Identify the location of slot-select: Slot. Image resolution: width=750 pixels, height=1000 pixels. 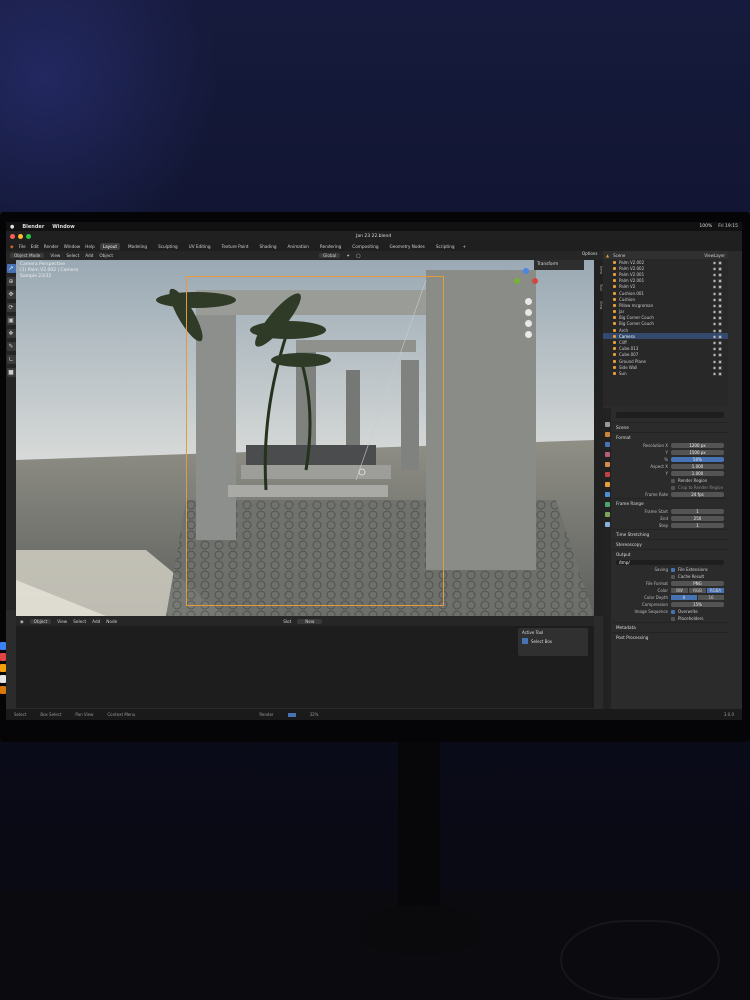
(287, 621).